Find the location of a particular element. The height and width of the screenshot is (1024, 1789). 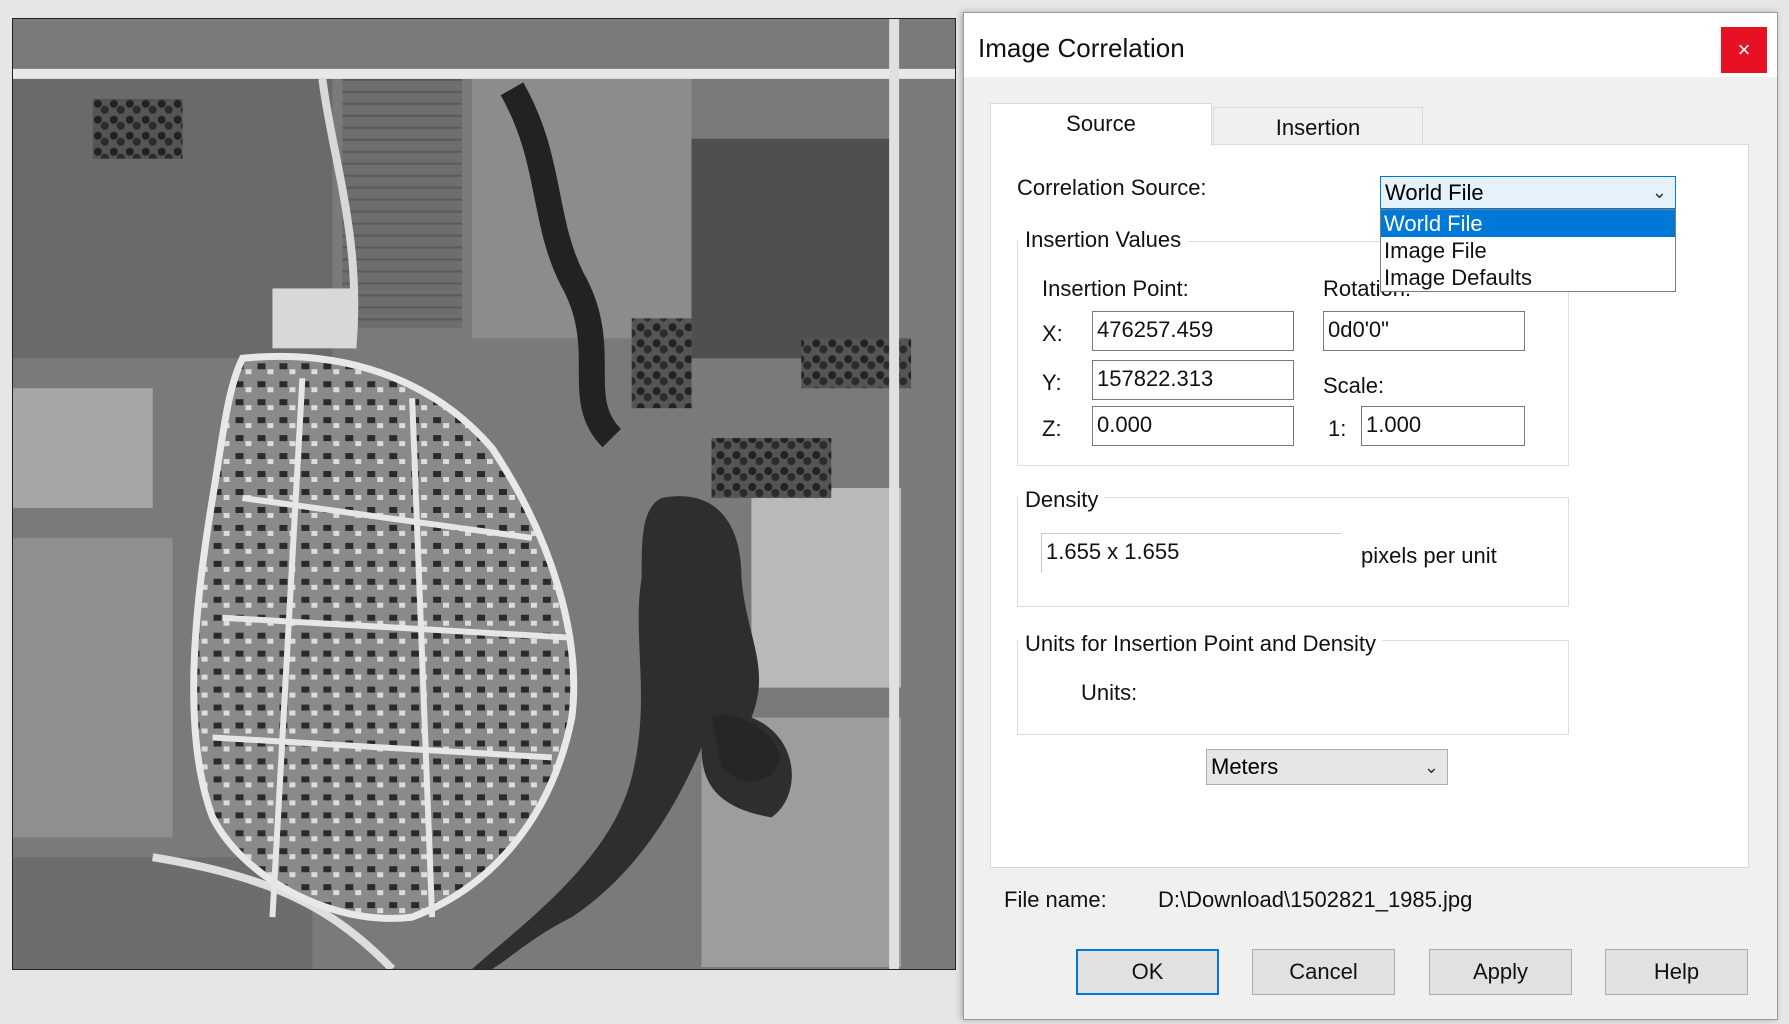

units-select: Meters ⌄ is located at coordinates (1327, 767).